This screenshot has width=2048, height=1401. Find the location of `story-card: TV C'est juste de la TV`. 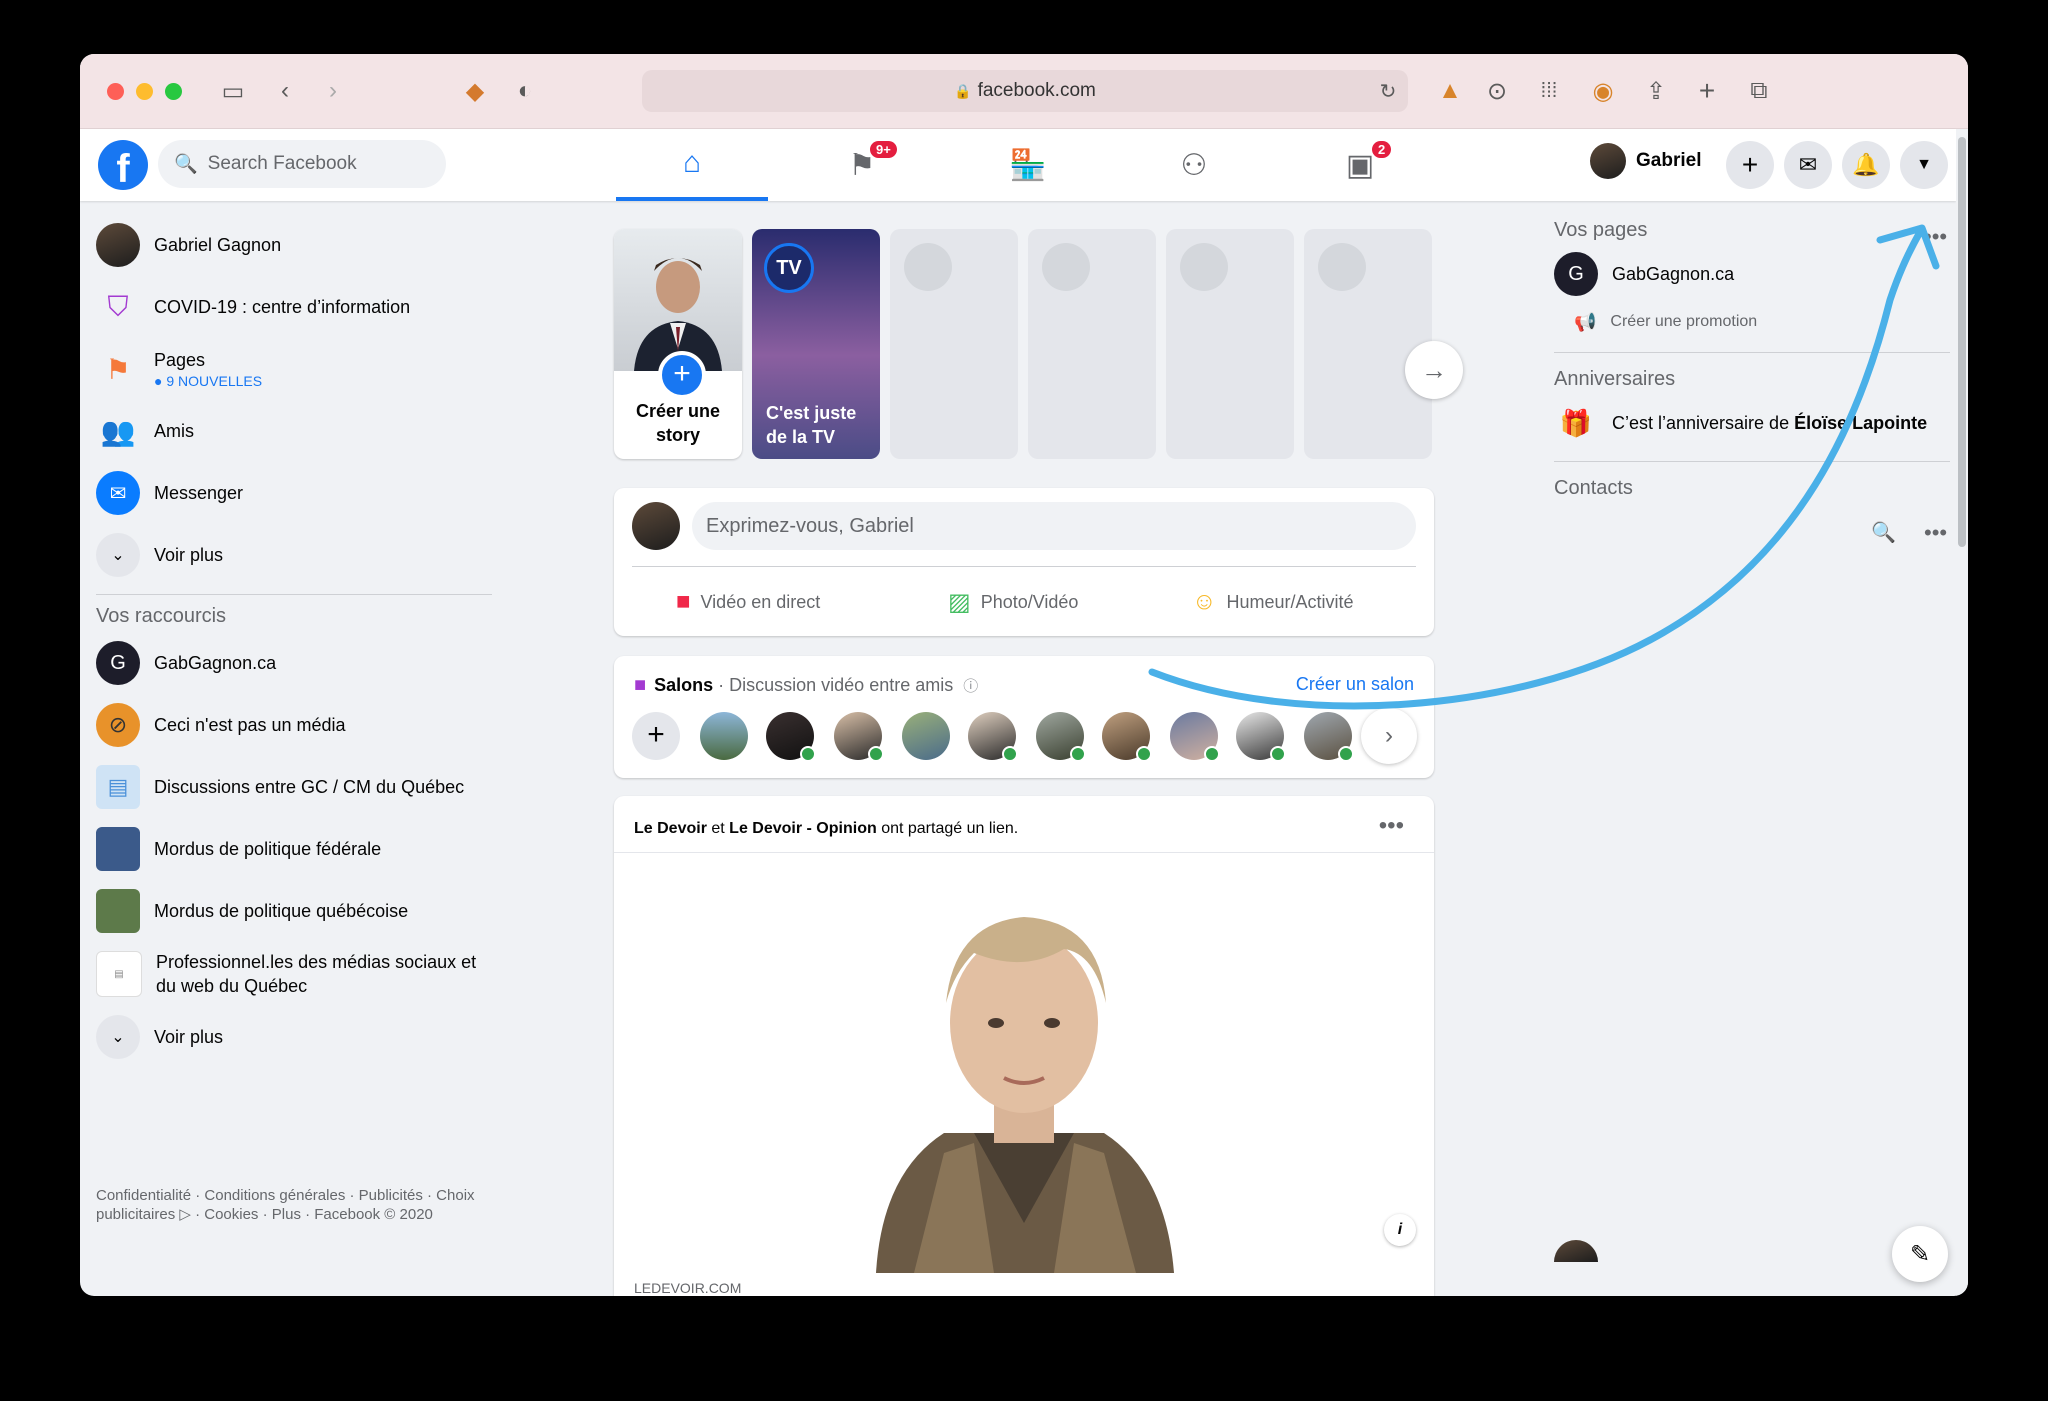

story-card: TV C'est juste de la TV is located at coordinates (816, 344).